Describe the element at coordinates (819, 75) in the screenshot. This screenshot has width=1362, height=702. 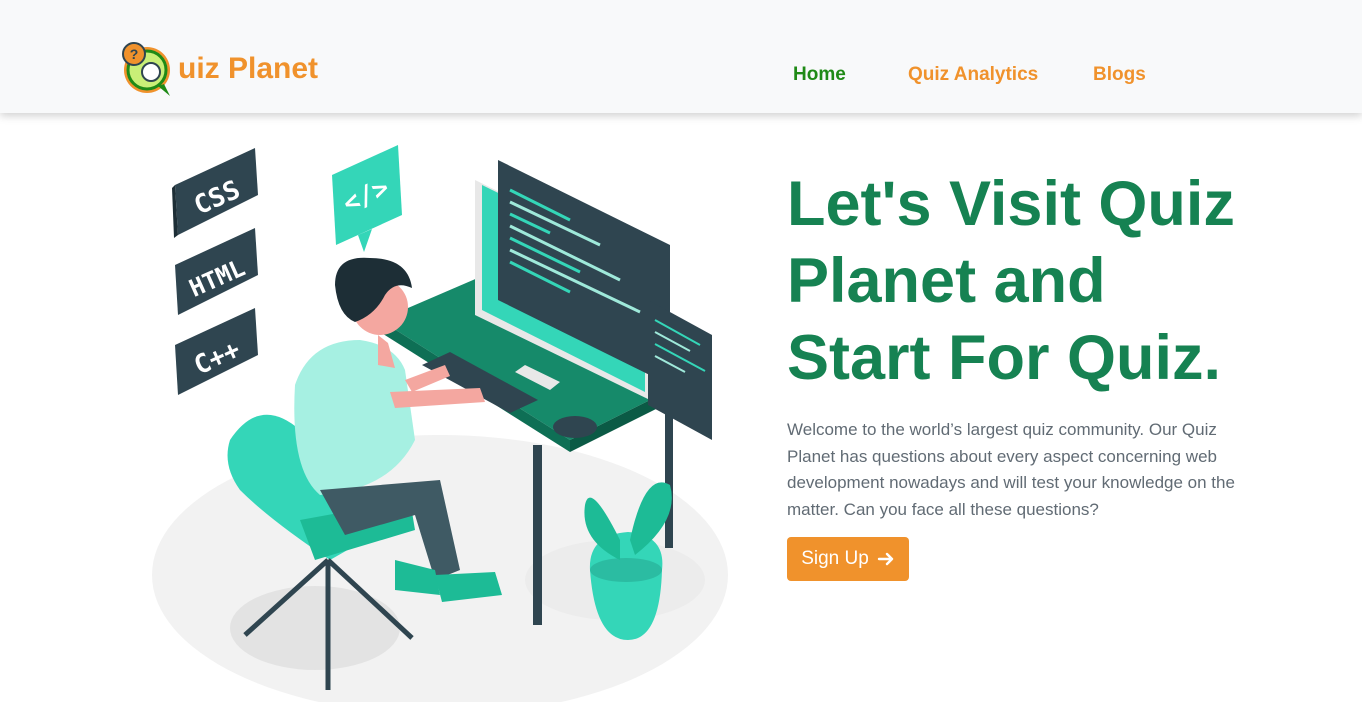
I see `nav-home: Home` at that location.